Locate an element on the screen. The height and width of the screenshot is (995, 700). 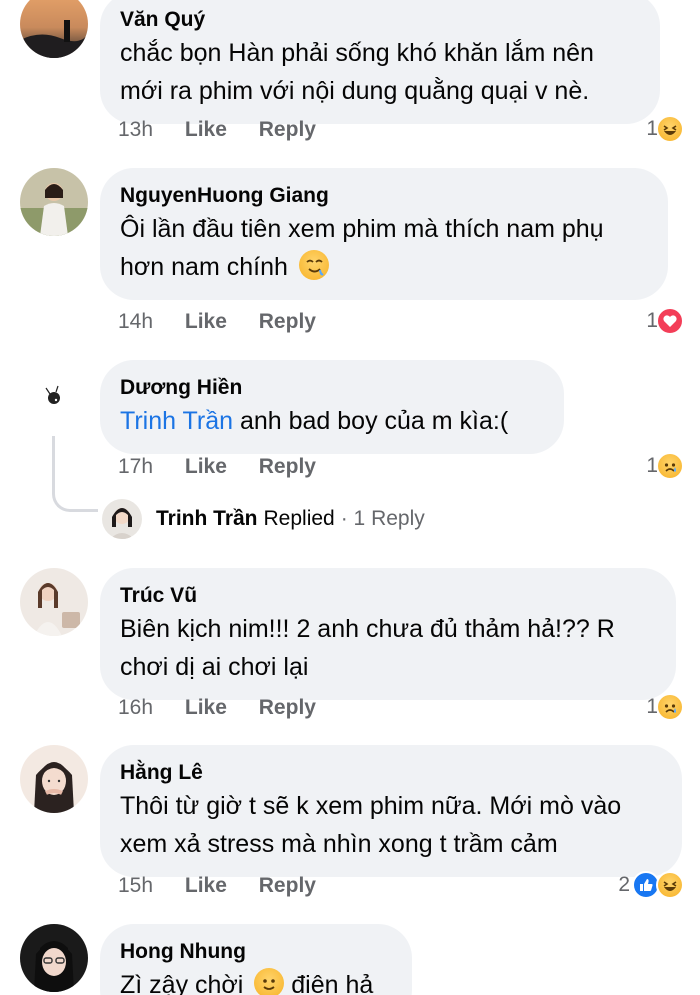
reply-status: Replied is located at coordinates (299, 518).